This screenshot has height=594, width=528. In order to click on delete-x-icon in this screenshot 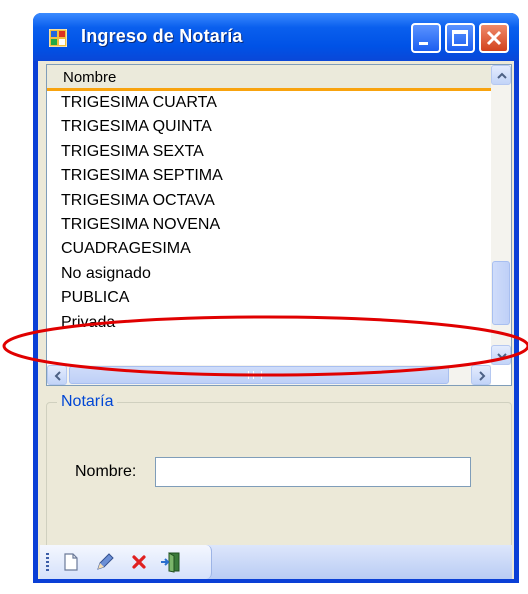, I will do `click(139, 562)`.